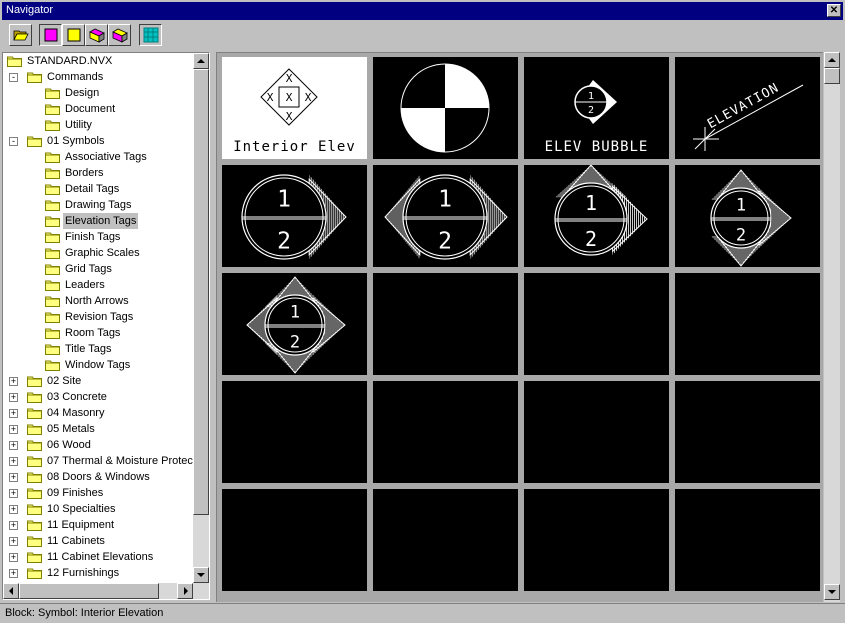 The image size is (845, 623). What do you see at coordinates (99, 333) in the screenshot?
I see `tree-item: Room Tags` at bounding box center [99, 333].